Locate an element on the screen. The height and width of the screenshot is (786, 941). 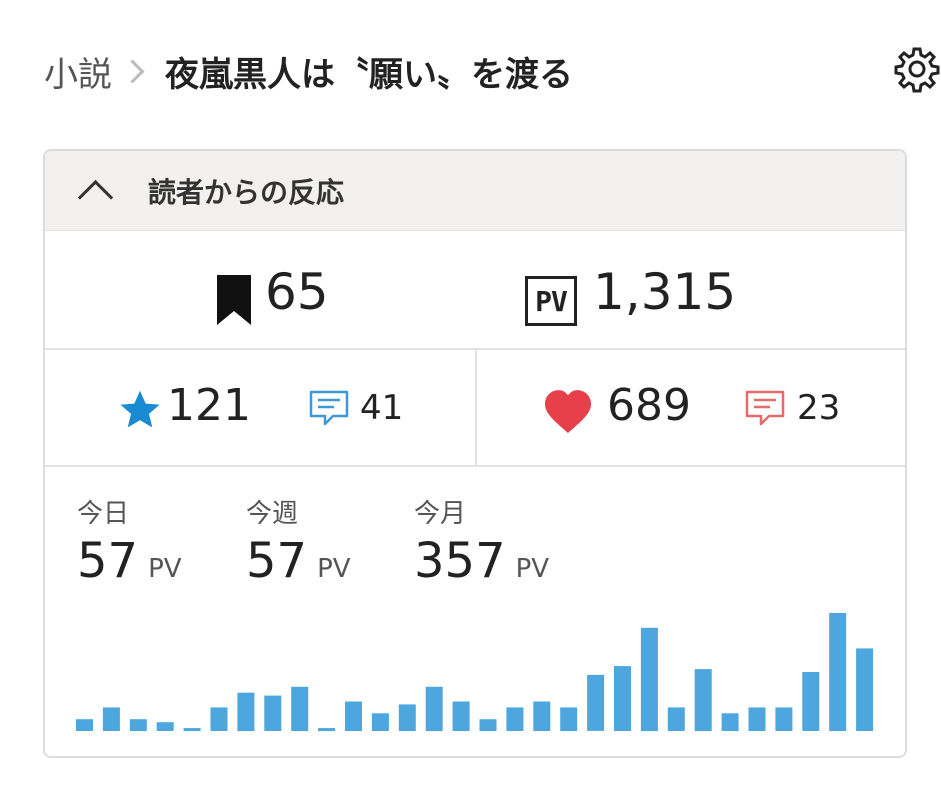
totals-row: 65 PV 1,315 is located at coordinates (475, 290).